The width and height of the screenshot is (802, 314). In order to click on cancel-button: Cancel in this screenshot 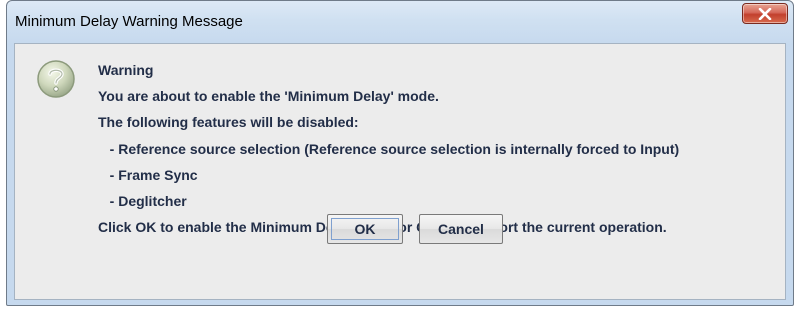, I will do `click(461, 229)`.